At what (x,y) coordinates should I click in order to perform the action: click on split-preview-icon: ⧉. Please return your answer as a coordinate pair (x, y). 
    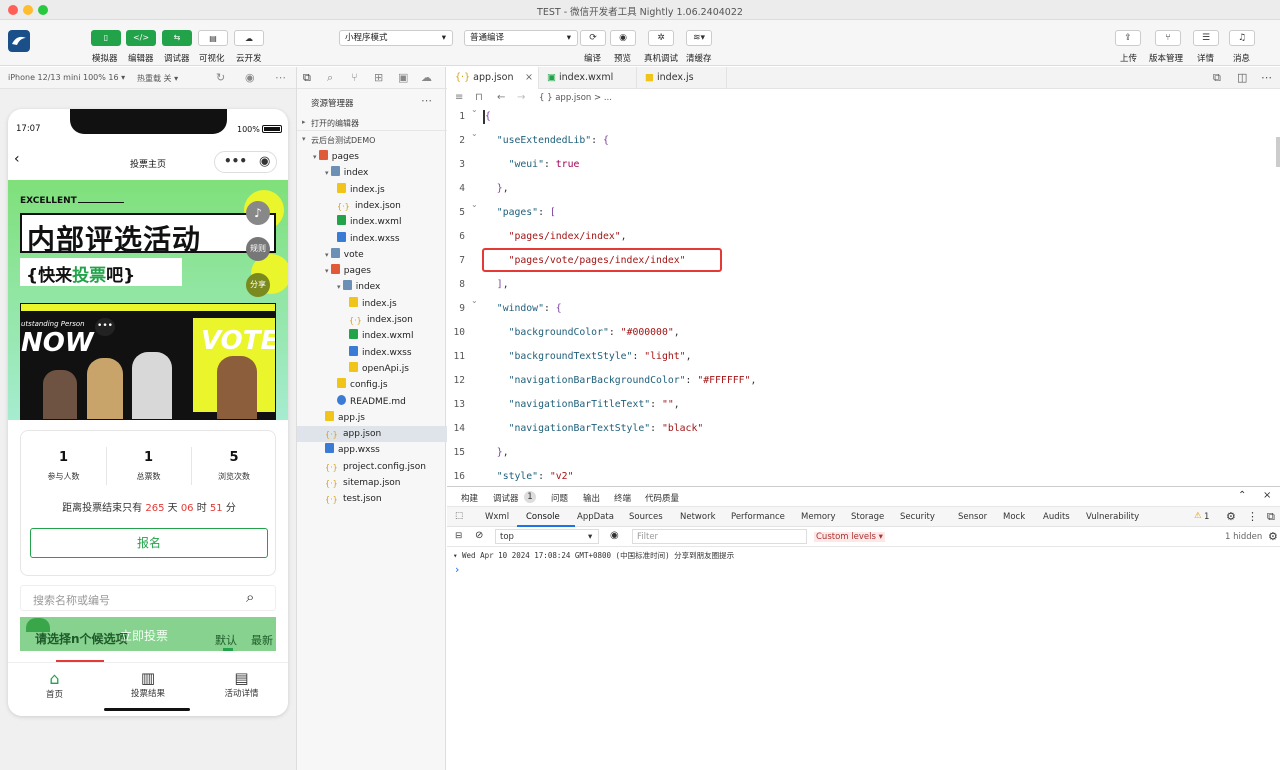
    Looking at the image, I should click on (1217, 78).